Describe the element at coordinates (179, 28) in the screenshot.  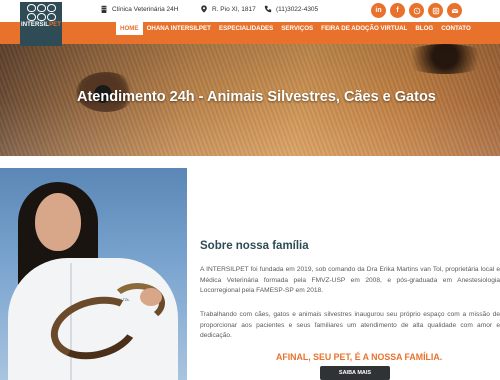
I see `nav-ohana: OHANA INTERSILPET` at that location.